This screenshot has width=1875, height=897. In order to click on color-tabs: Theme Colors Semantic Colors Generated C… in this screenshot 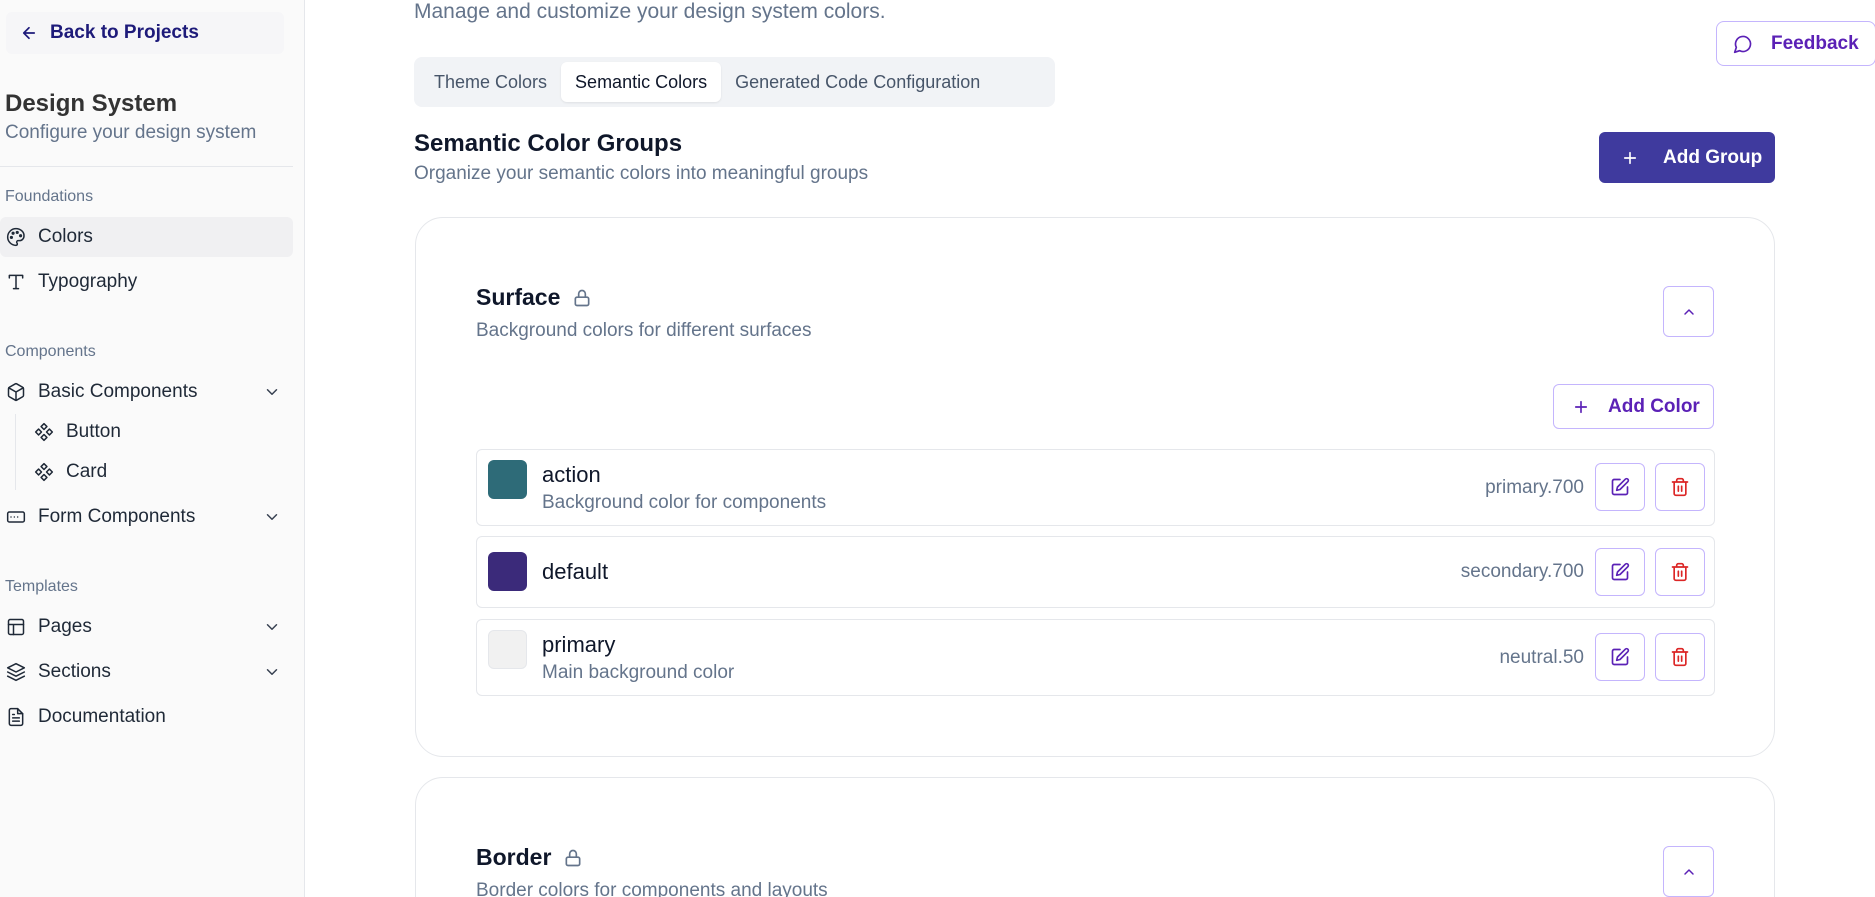, I will do `click(734, 82)`.